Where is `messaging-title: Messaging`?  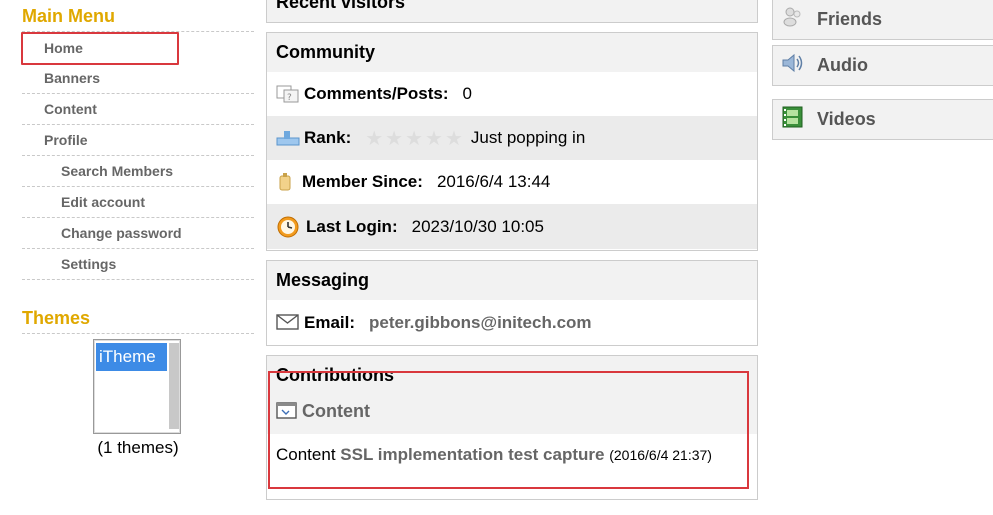
messaging-title: Messaging is located at coordinates (512, 280).